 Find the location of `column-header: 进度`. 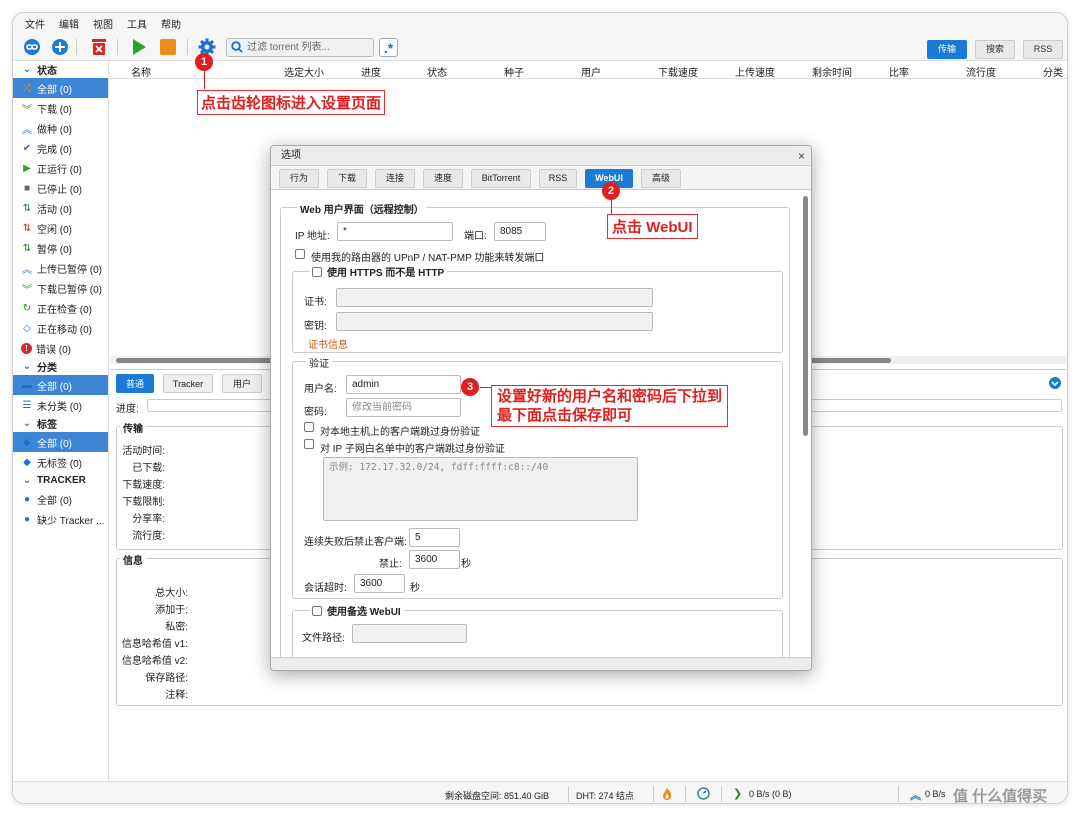

column-header: 进度 is located at coordinates (371, 71).